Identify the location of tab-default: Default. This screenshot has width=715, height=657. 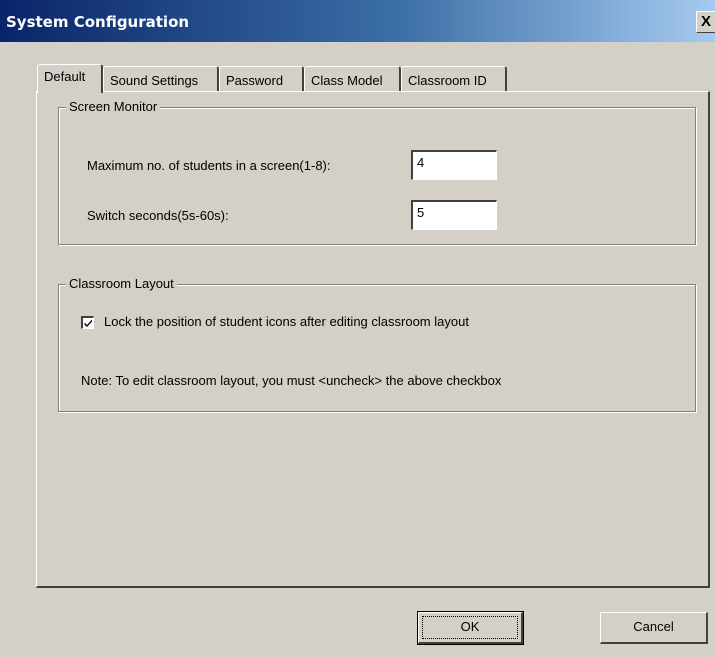
(70, 78).